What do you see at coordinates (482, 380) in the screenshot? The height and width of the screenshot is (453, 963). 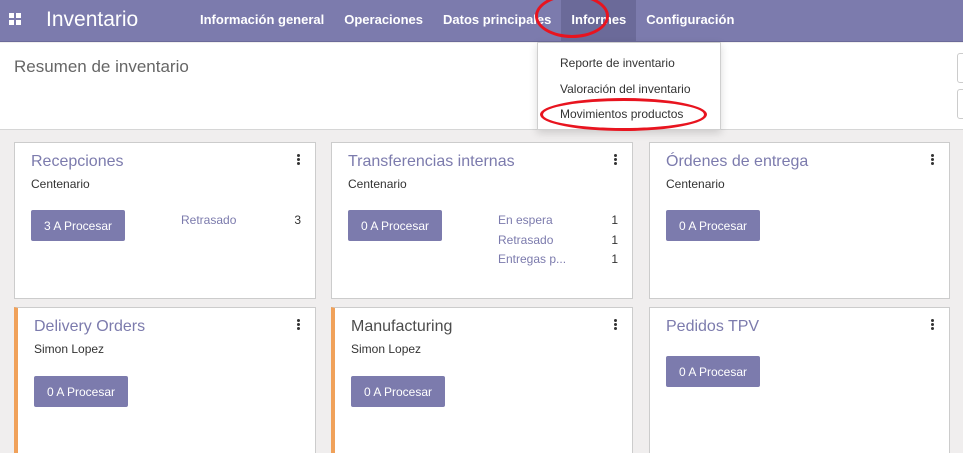 I see `card-manufacturing: Manufacturing Simon Lopez 0 A Procesar` at bounding box center [482, 380].